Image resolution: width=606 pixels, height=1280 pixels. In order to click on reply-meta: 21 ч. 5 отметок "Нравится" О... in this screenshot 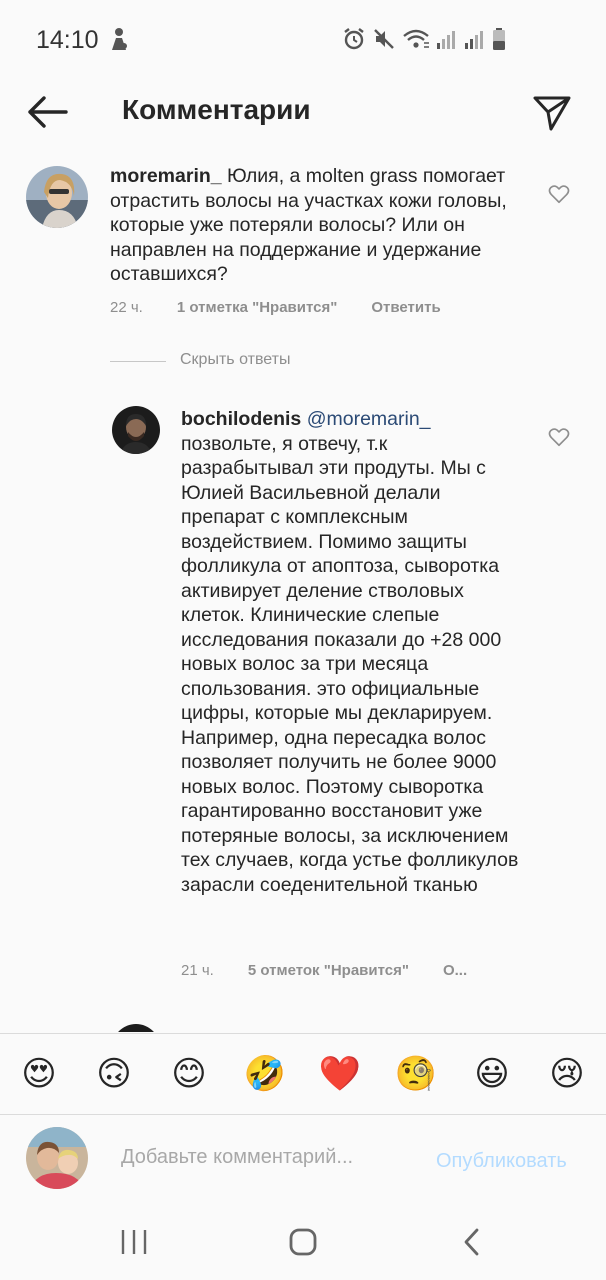, I will do `click(324, 970)`.